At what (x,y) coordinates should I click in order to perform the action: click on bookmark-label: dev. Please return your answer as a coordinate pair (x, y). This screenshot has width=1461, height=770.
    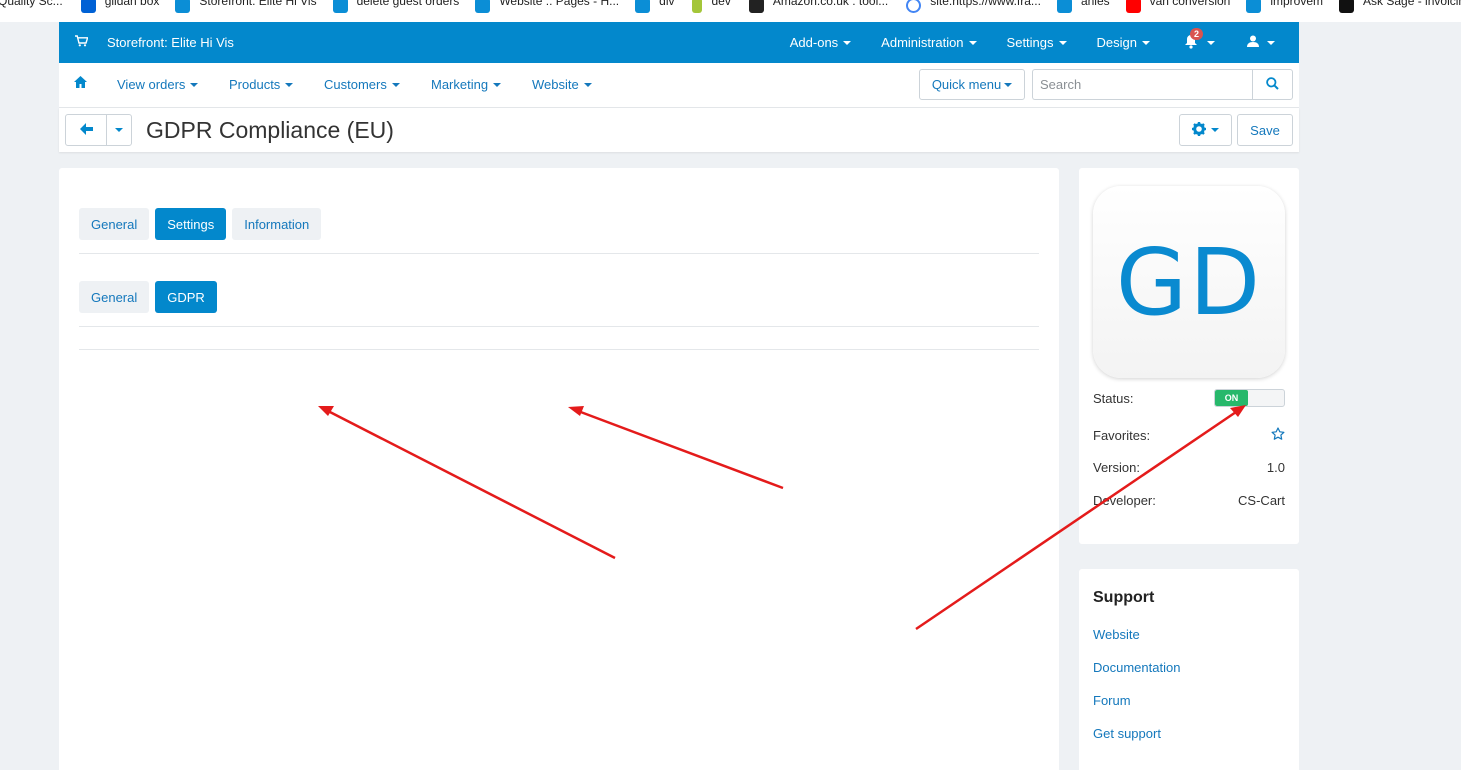
    Looking at the image, I should click on (721, 4).